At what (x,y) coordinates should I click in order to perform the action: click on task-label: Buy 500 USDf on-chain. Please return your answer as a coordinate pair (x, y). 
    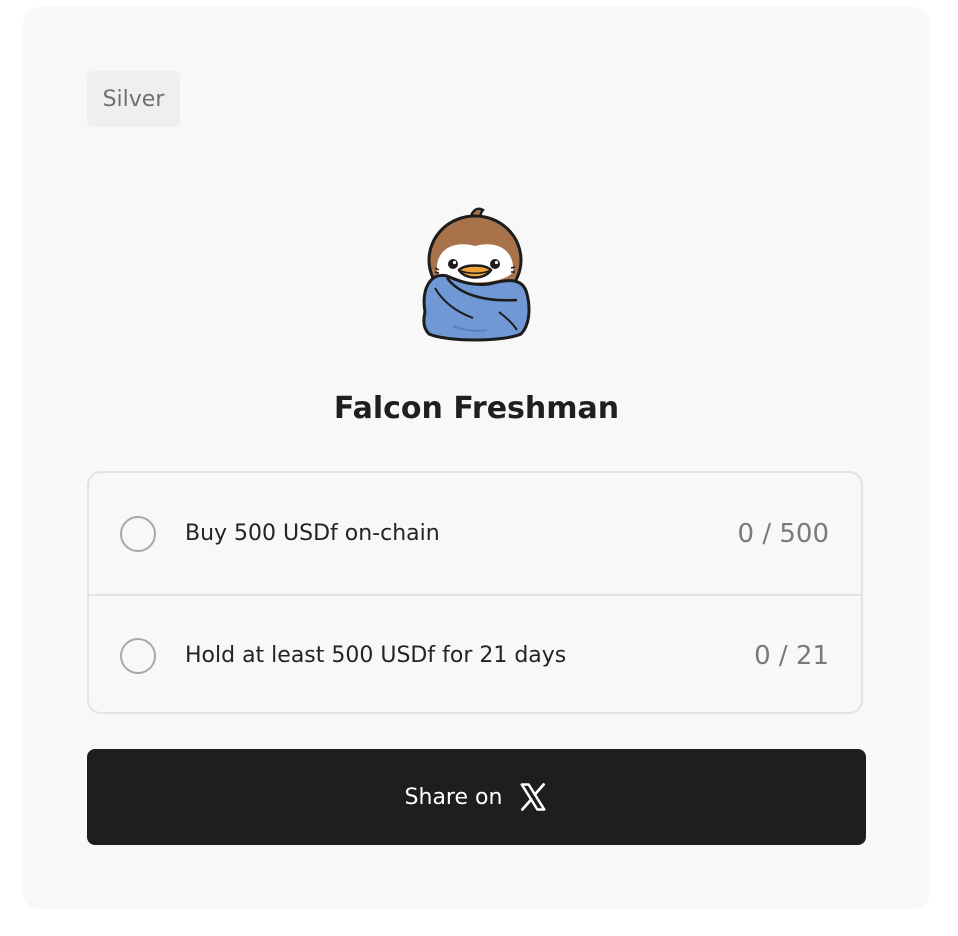
    Looking at the image, I should click on (312, 533).